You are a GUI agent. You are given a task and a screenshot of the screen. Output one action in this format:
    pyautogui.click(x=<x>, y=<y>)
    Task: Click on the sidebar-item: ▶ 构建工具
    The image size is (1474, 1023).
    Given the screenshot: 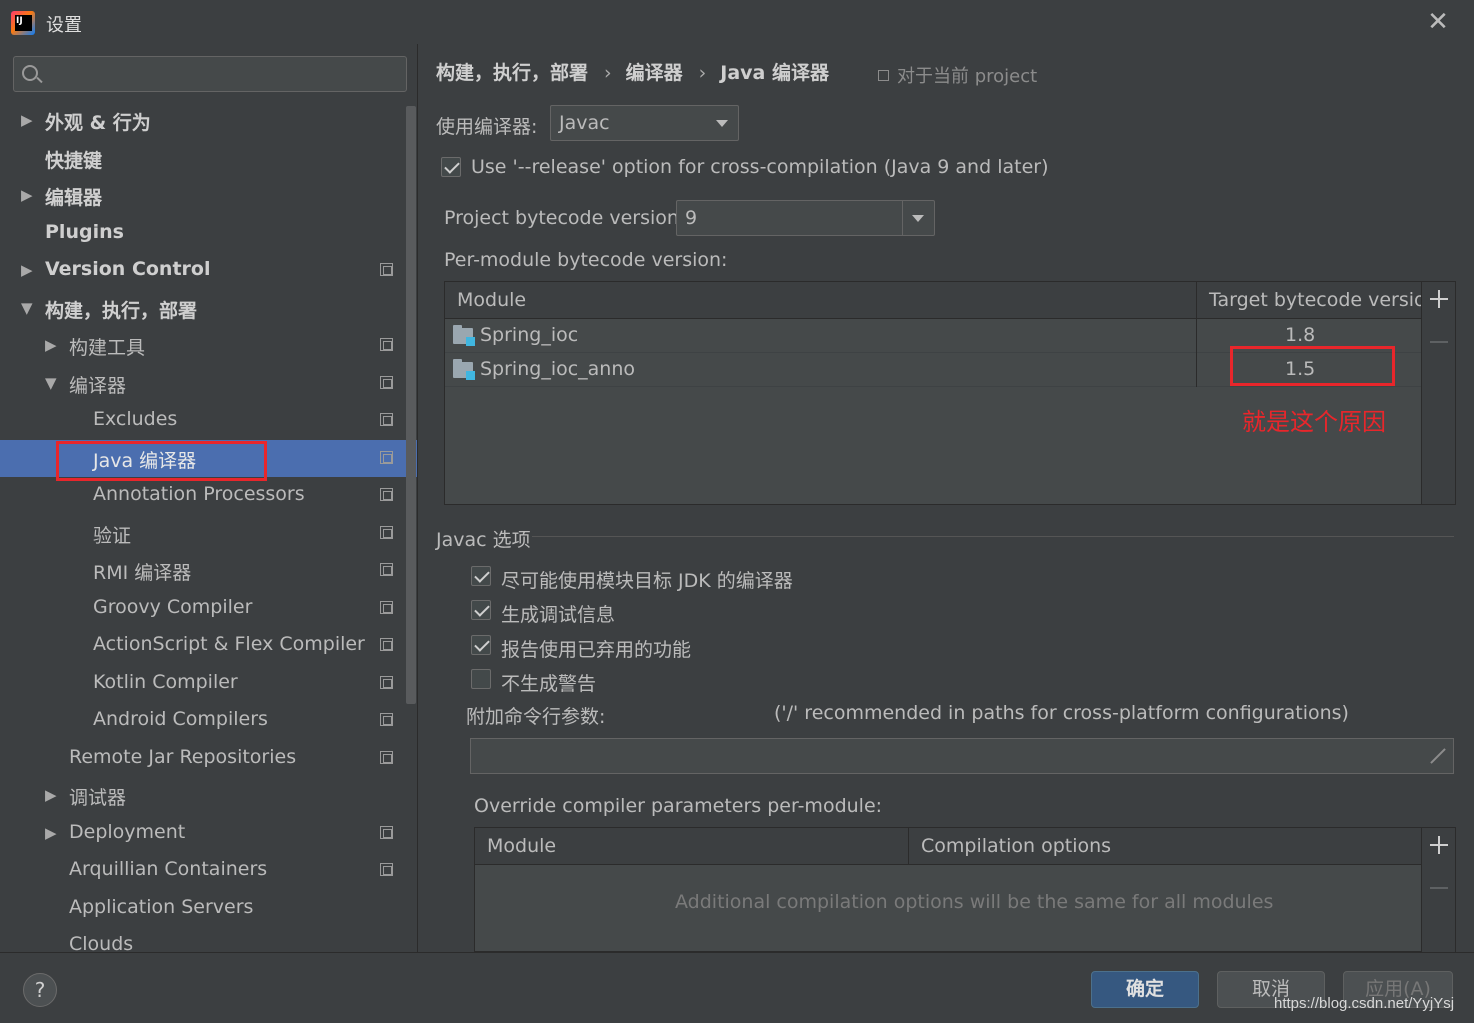 What is the action you would take?
    pyautogui.click(x=208, y=345)
    